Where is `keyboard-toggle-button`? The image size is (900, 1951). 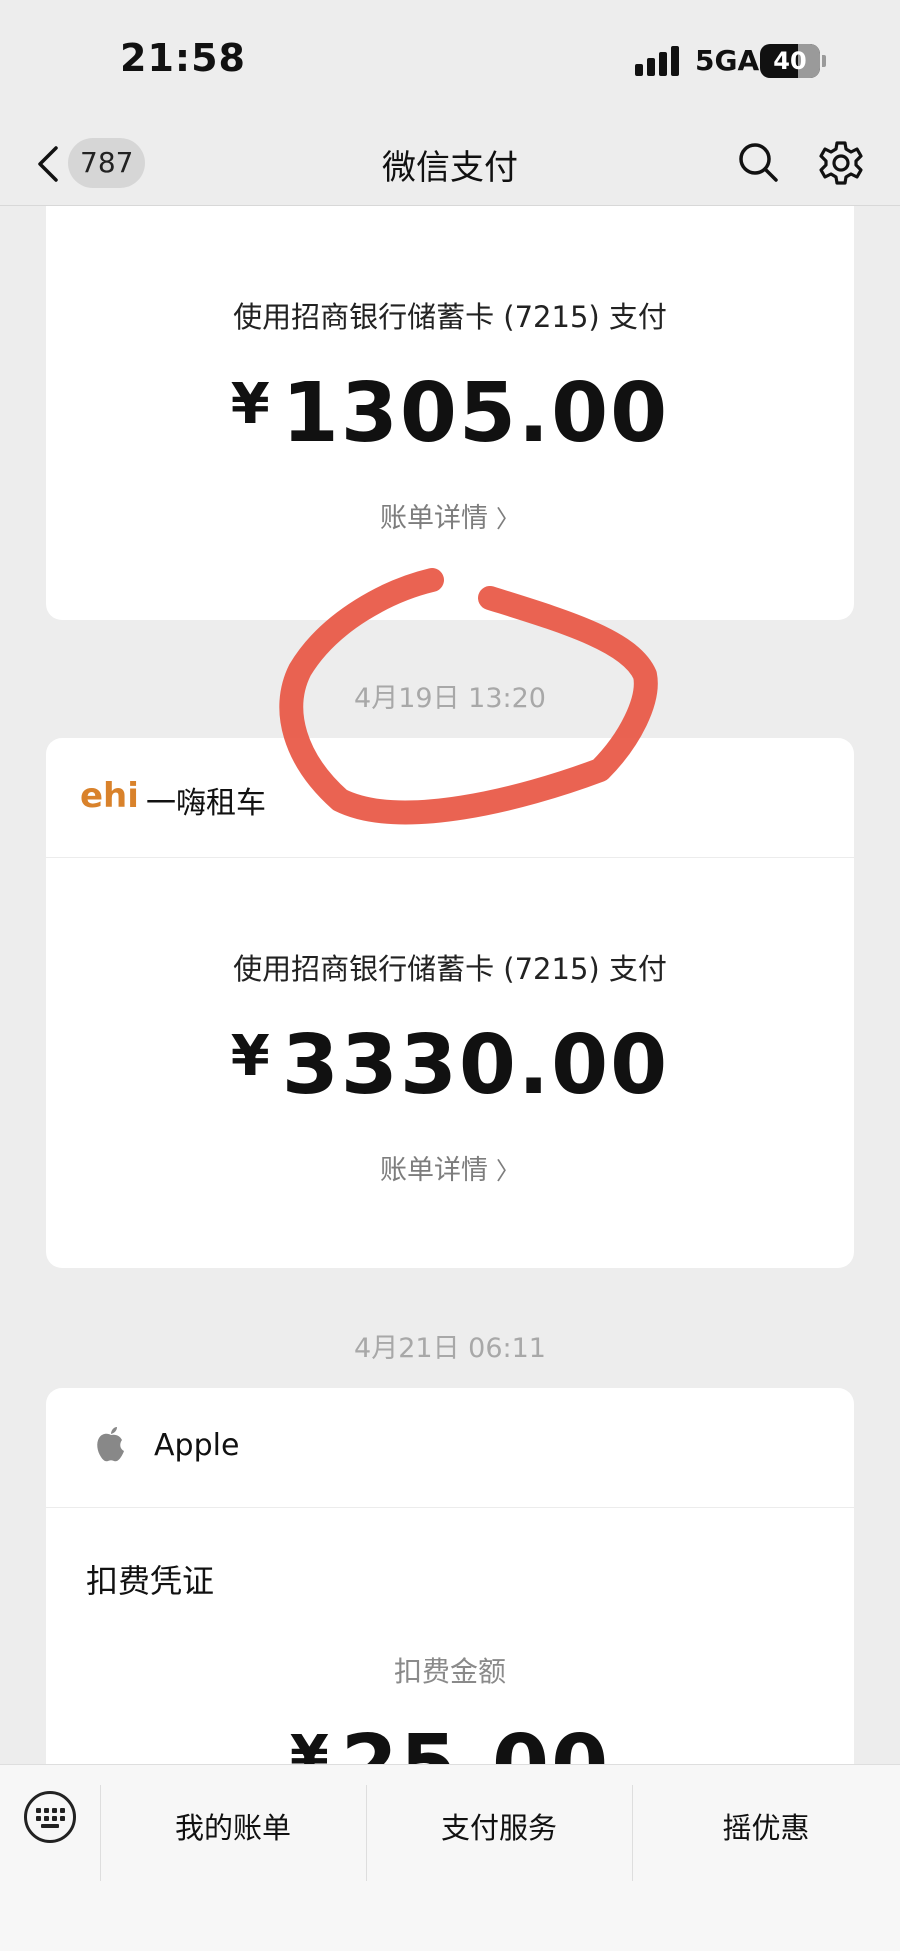
keyboard-toggle-button is located at coordinates (50, 1817).